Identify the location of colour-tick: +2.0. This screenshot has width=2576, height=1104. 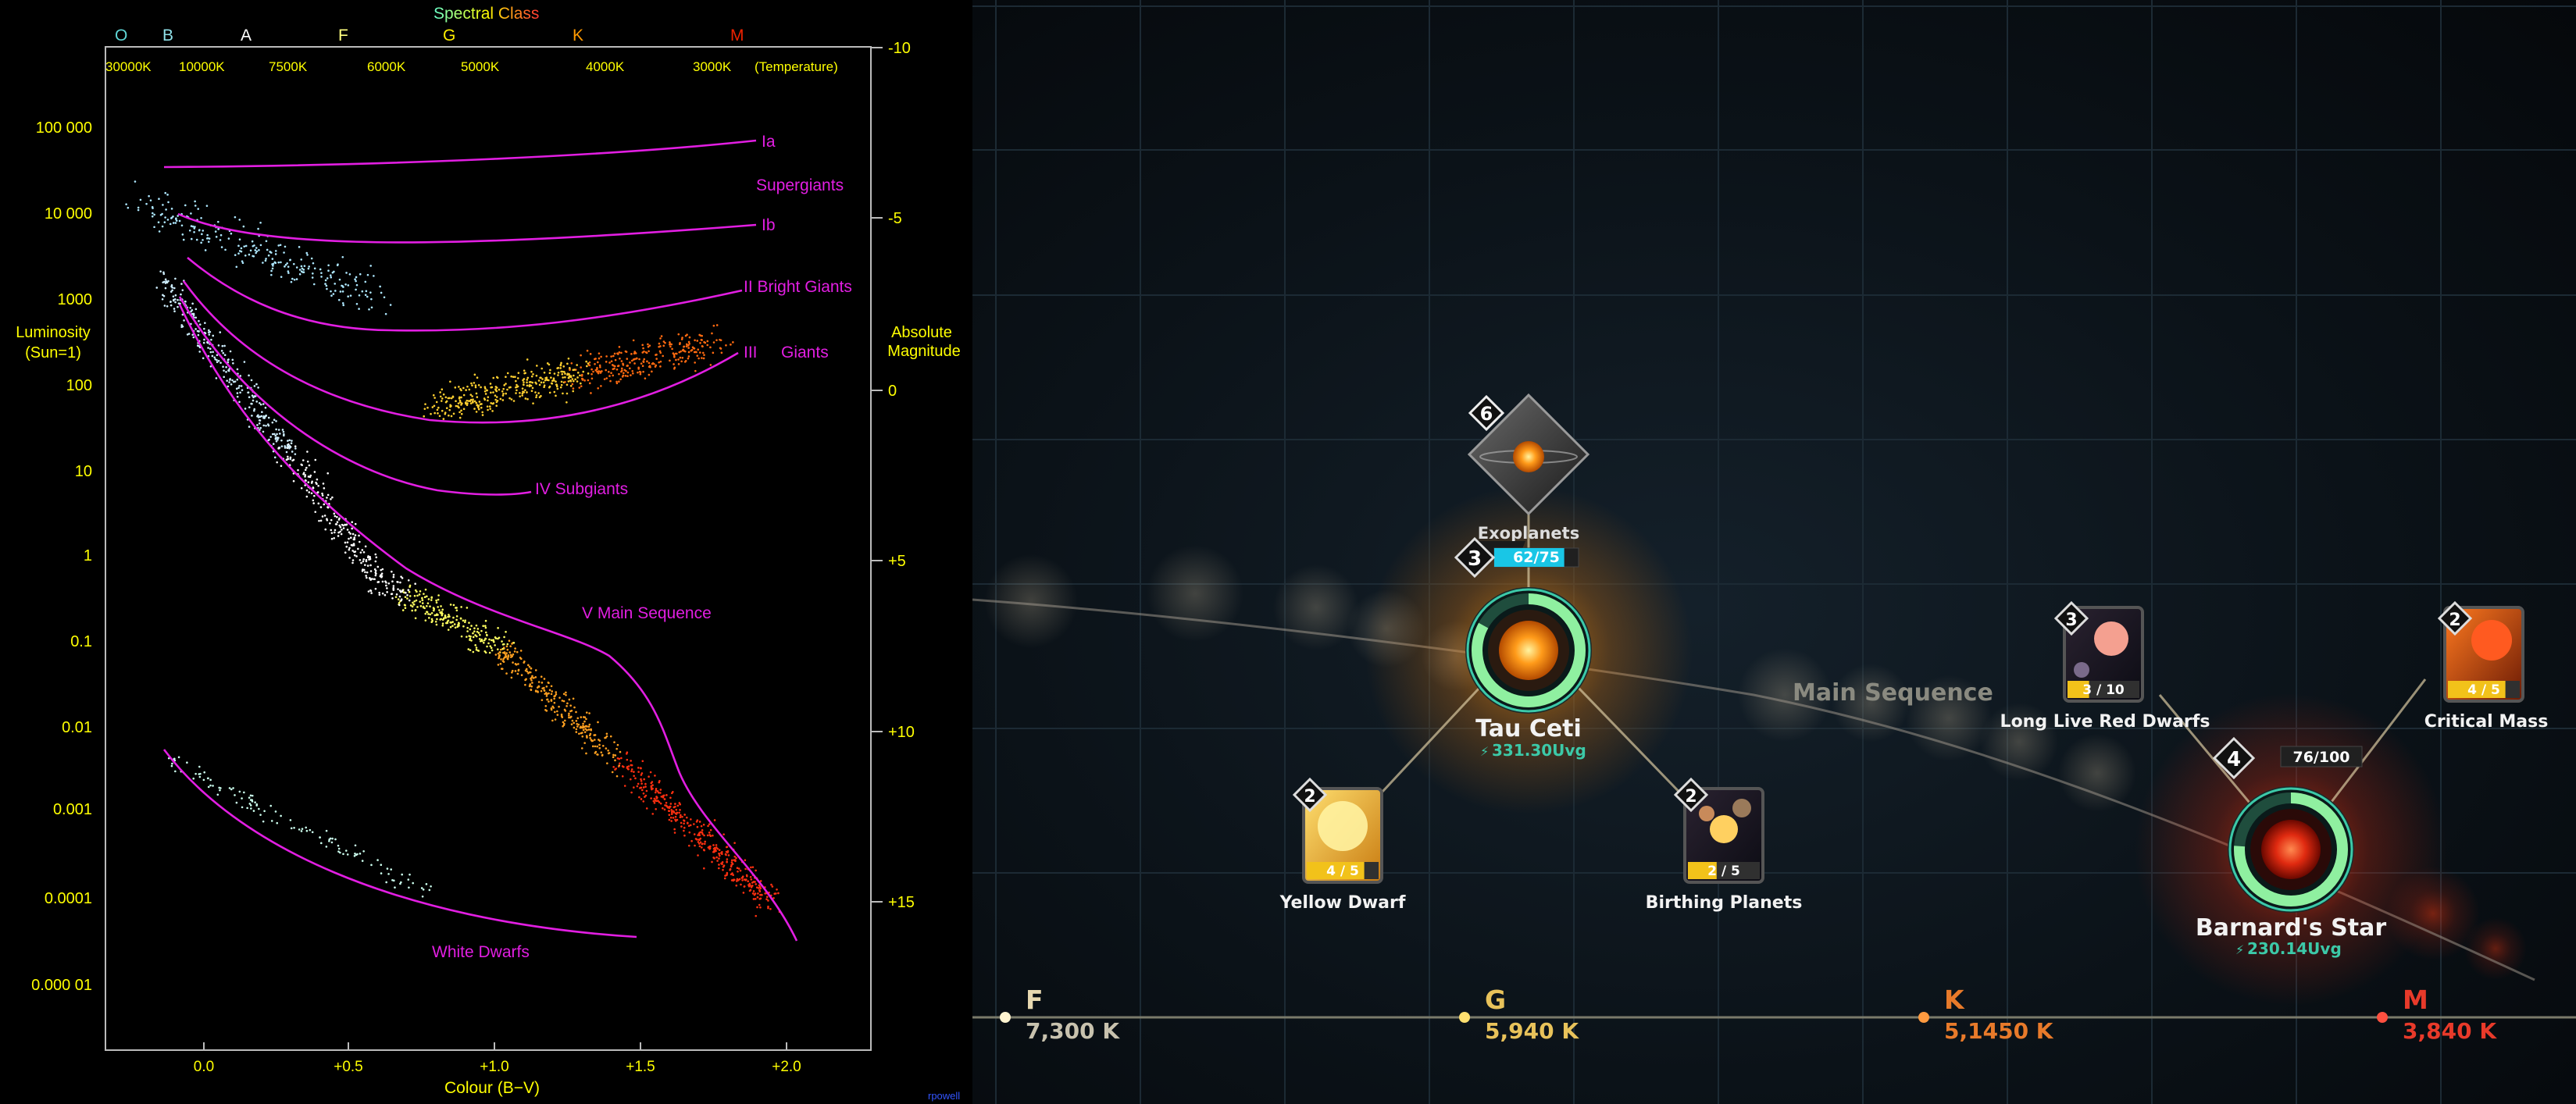
(786, 1067).